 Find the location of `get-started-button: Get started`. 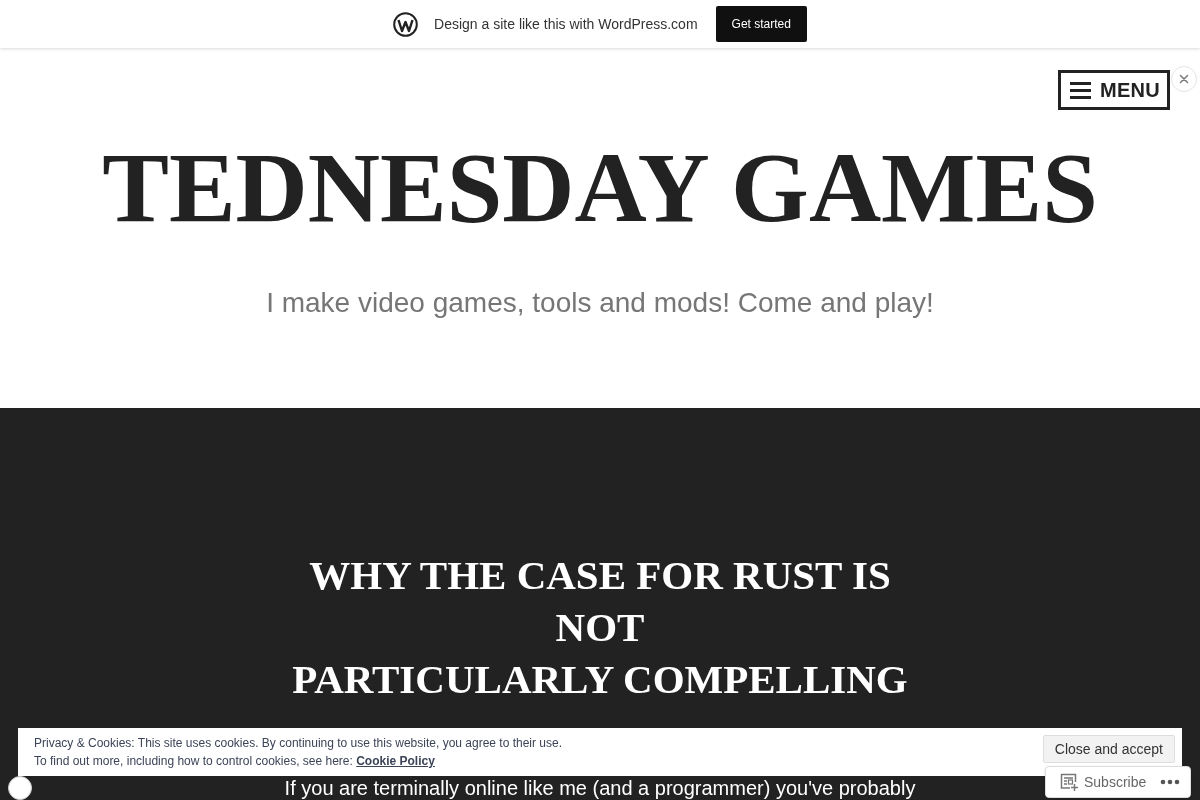

get-started-button: Get started is located at coordinates (761, 24).